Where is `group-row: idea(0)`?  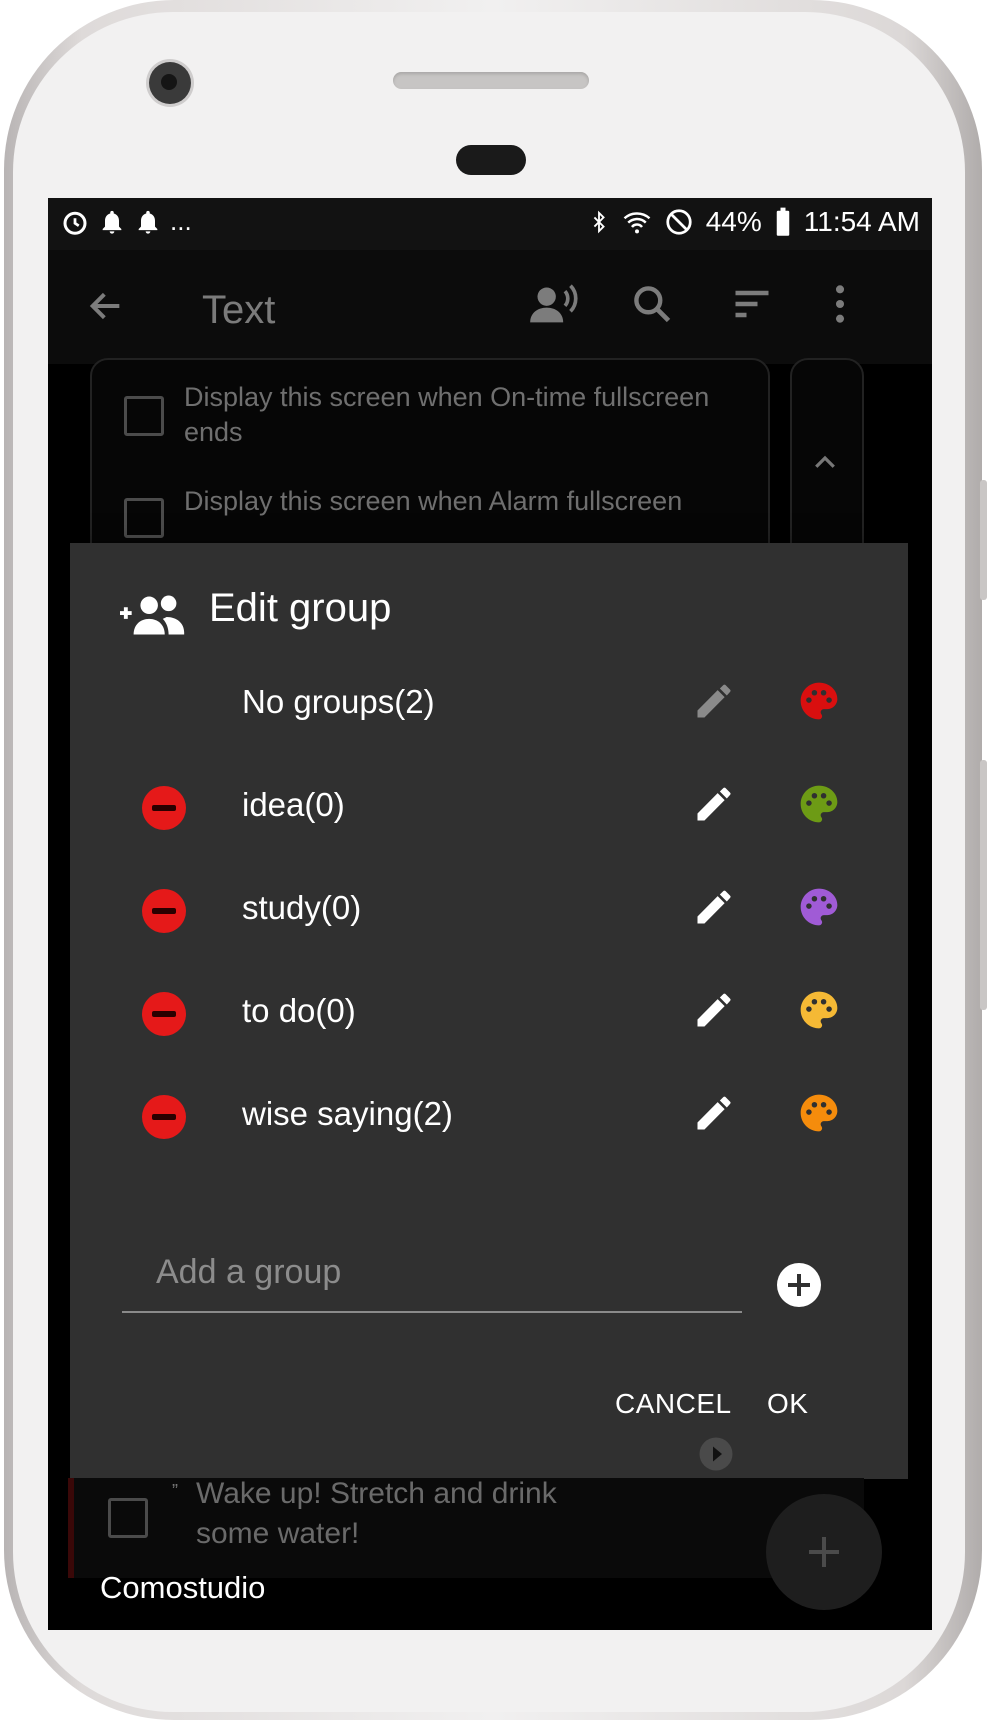
group-row: idea(0) is located at coordinates (489, 806).